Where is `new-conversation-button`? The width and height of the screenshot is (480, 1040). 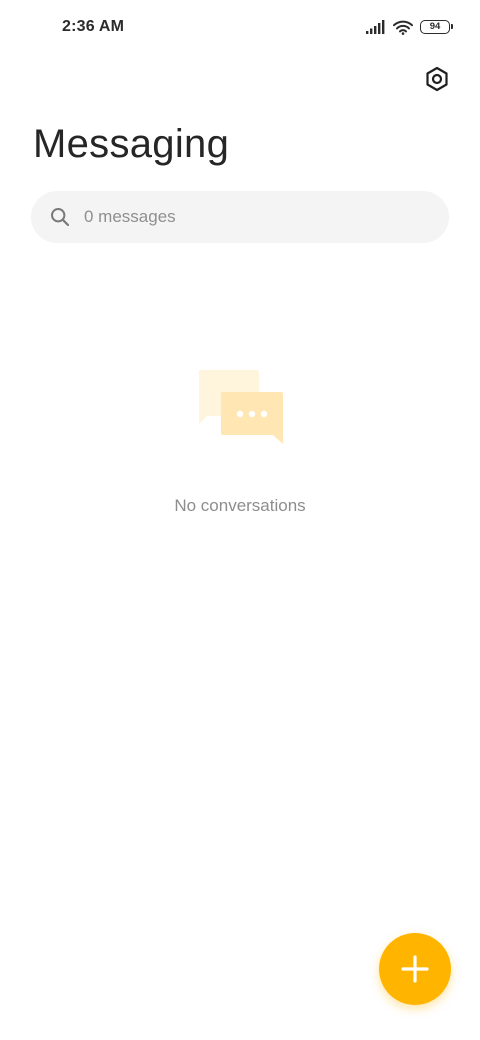
new-conversation-button is located at coordinates (415, 969).